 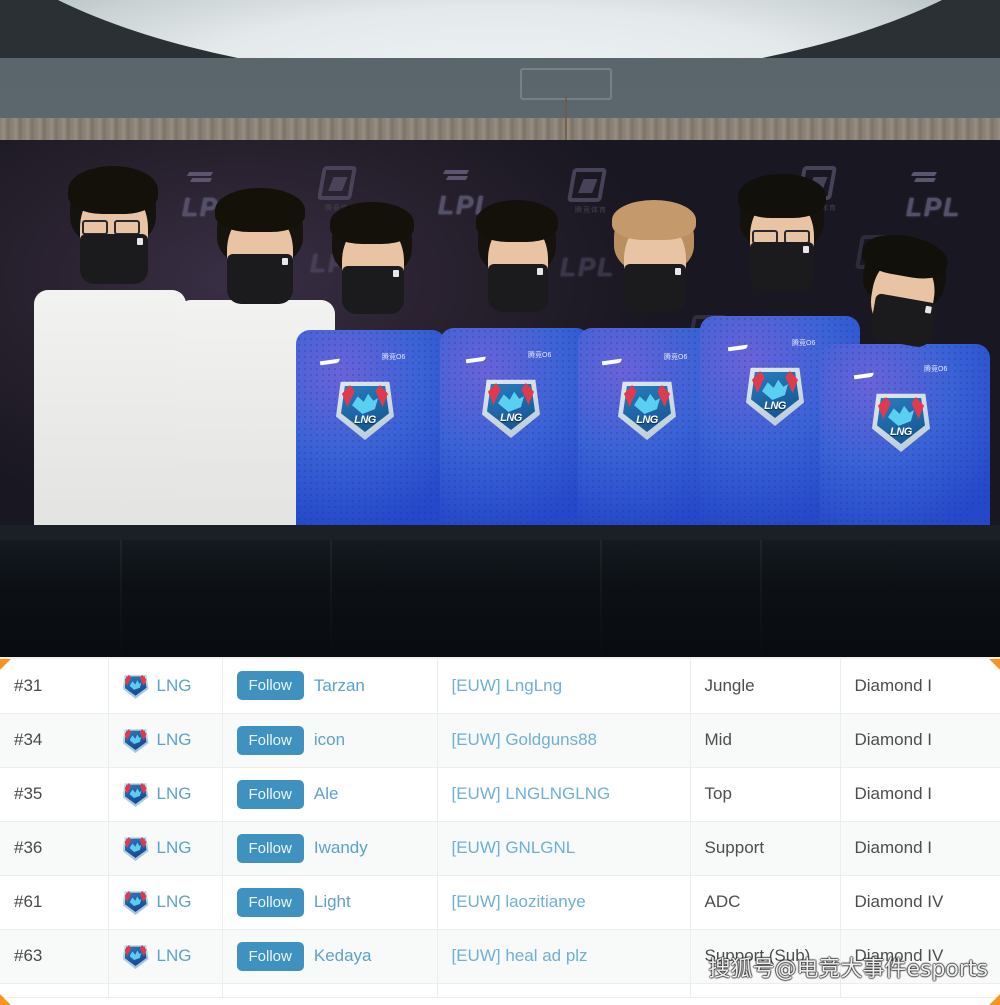 I want to click on tier-cell: Diamond IV, so click(x=920, y=902).